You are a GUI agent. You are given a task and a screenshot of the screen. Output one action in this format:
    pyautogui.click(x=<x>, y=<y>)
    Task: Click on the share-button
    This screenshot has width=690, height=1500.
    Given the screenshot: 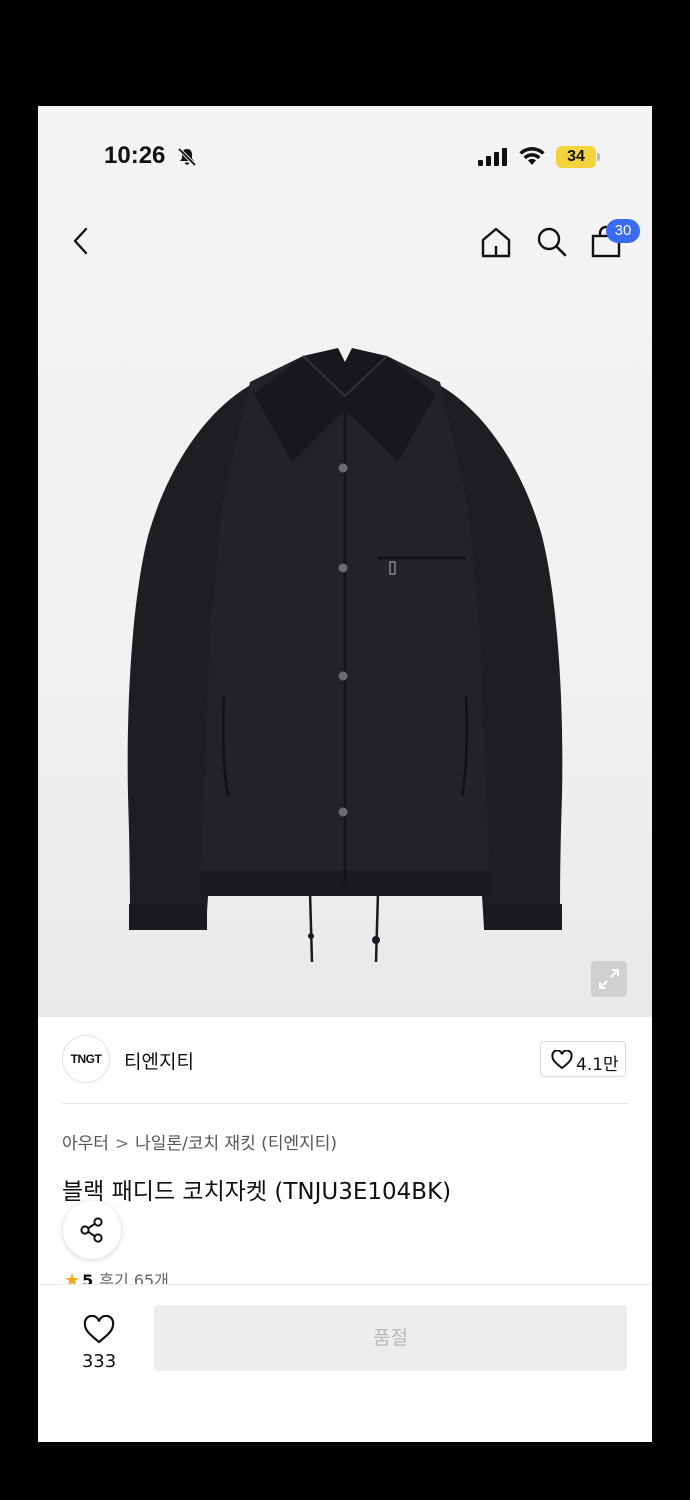 What is the action you would take?
    pyautogui.click(x=92, y=1230)
    